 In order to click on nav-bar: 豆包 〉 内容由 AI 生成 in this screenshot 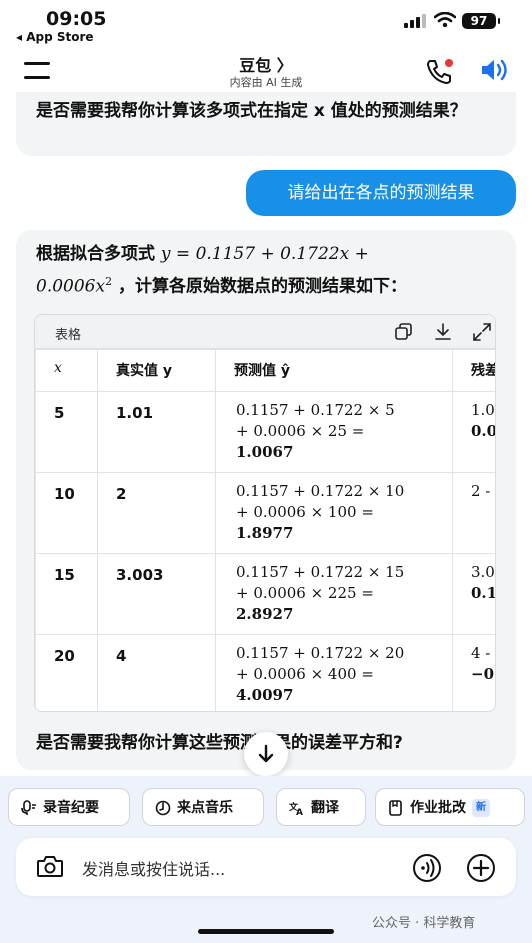, I will do `click(266, 71)`.